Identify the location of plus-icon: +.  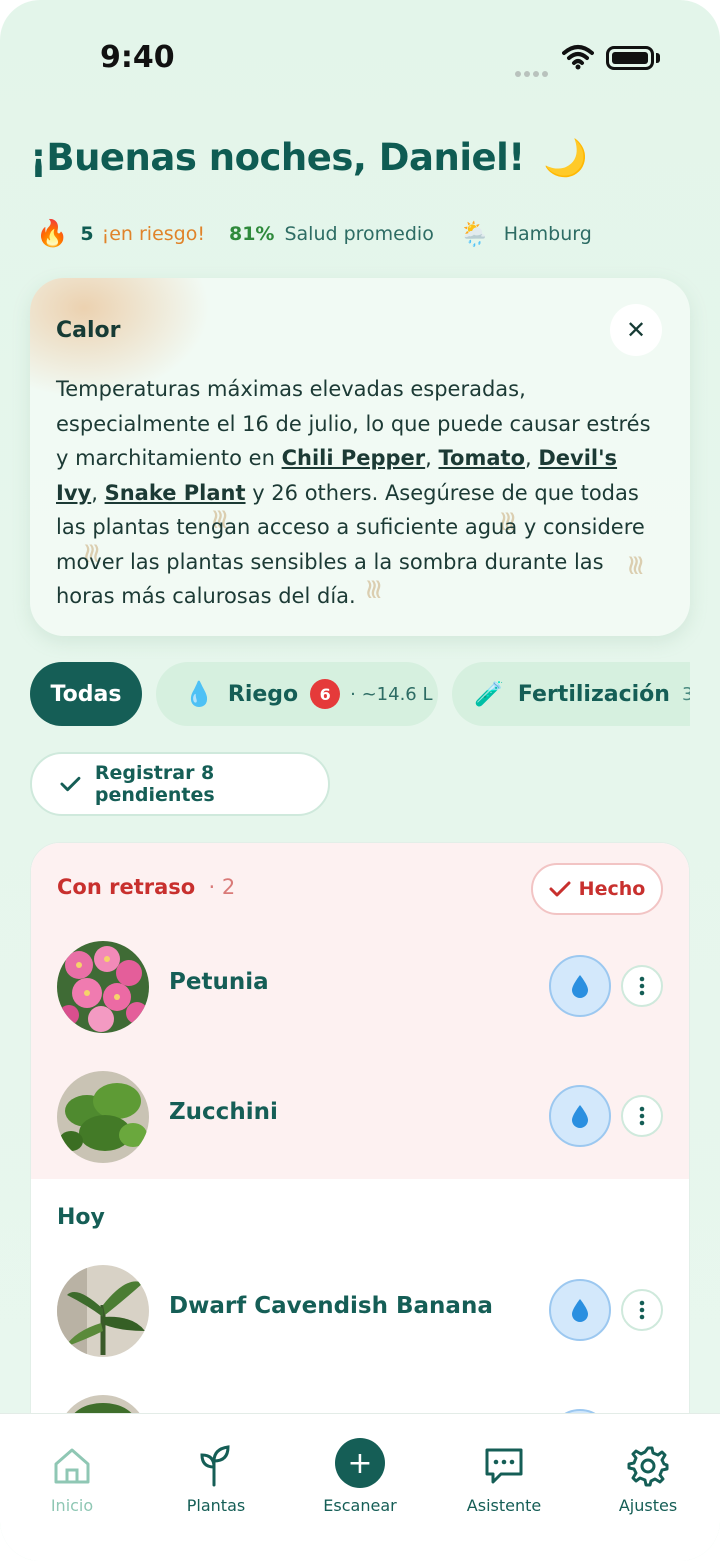
(360, 1463).